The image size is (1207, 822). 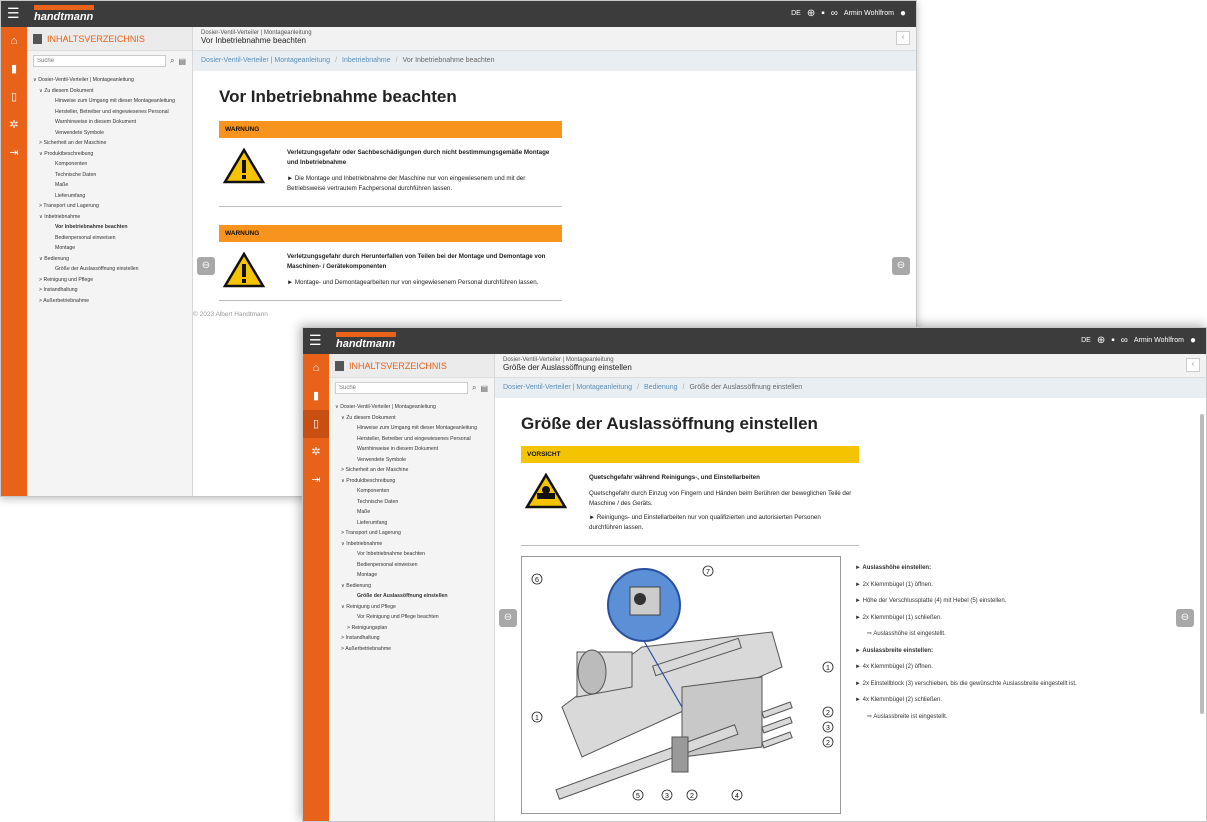 What do you see at coordinates (37, 38) in the screenshot?
I see `book-icon` at bounding box center [37, 38].